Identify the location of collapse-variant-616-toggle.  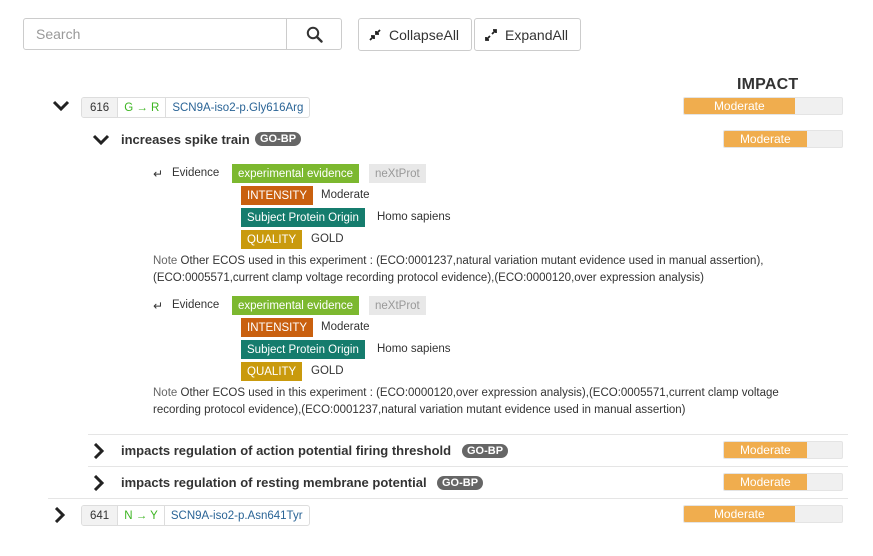
(61, 106).